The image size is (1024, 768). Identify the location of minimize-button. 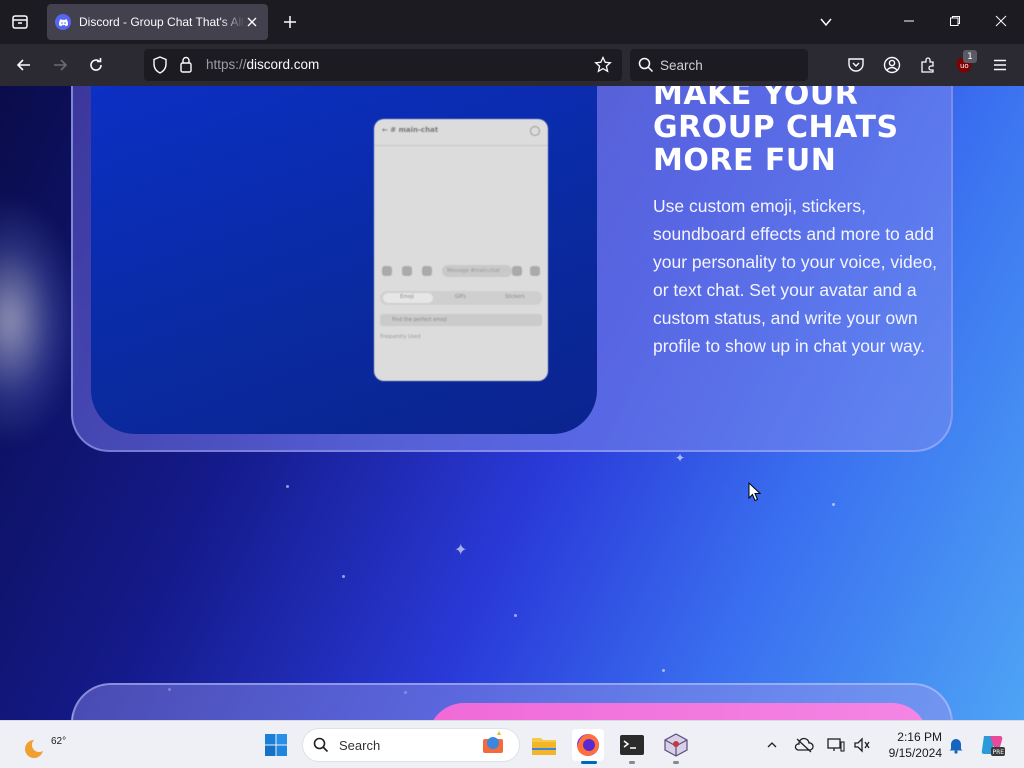
(909, 21).